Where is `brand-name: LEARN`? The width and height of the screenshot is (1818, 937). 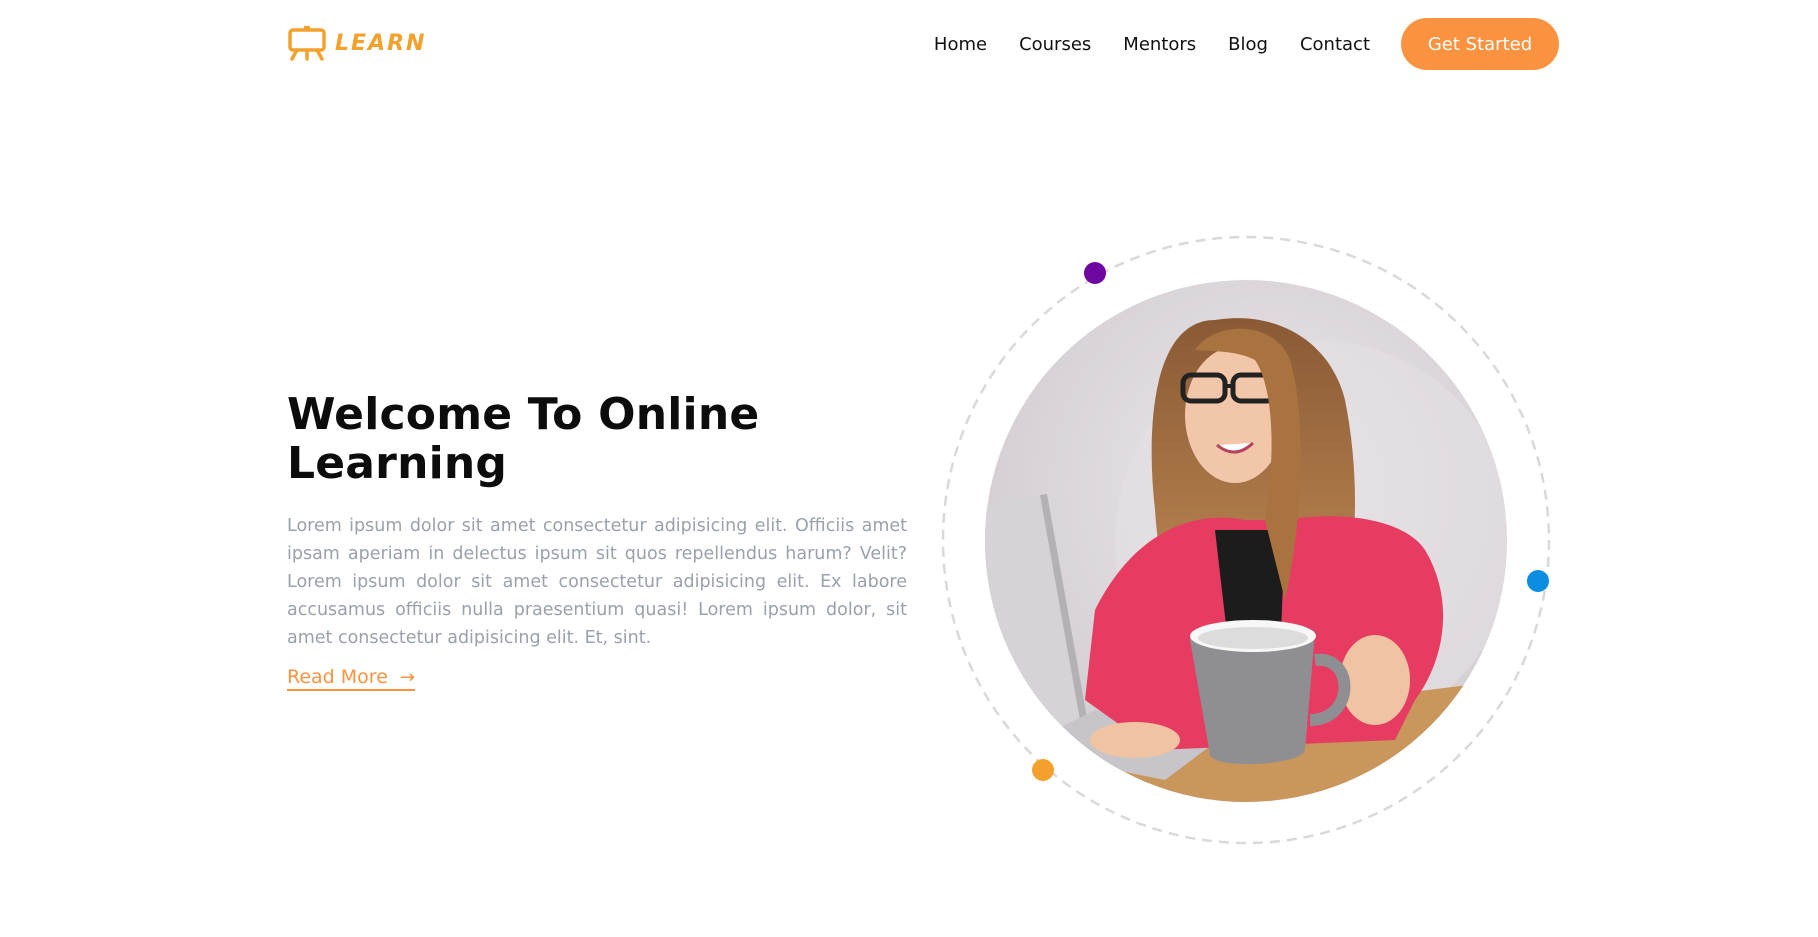
brand-name: LEARN is located at coordinates (381, 43).